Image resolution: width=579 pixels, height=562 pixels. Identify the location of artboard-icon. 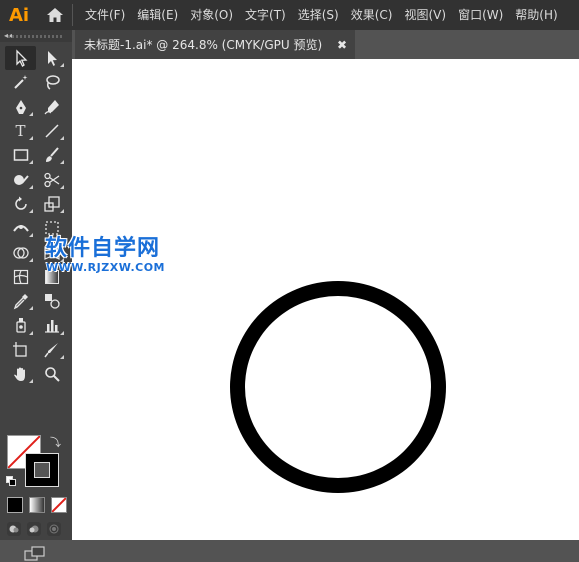
(19, 349).